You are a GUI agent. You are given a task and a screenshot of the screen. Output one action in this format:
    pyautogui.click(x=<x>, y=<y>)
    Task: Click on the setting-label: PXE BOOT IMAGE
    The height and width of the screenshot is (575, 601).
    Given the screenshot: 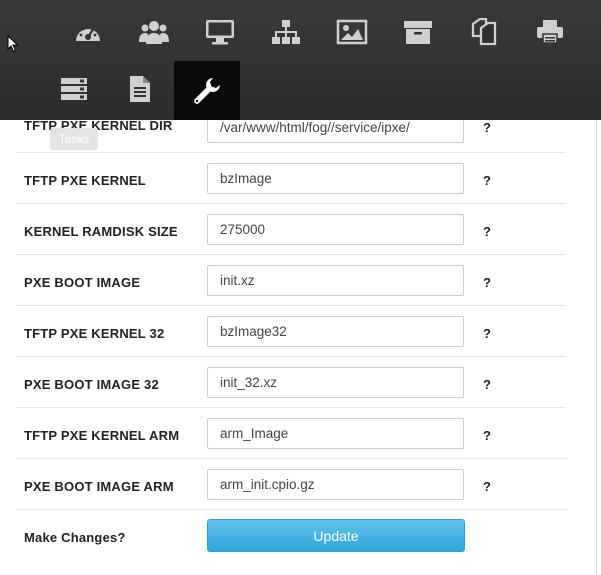 What is the action you would take?
    pyautogui.click(x=82, y=282)
    